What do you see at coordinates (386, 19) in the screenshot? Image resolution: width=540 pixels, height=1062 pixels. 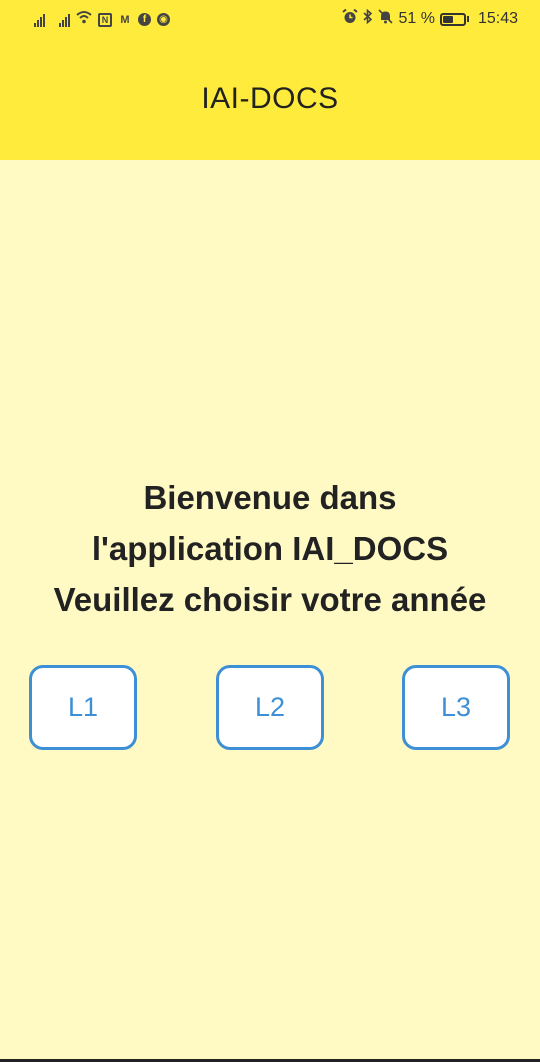 I see `mute-icon` at bounding box center [386, 19].